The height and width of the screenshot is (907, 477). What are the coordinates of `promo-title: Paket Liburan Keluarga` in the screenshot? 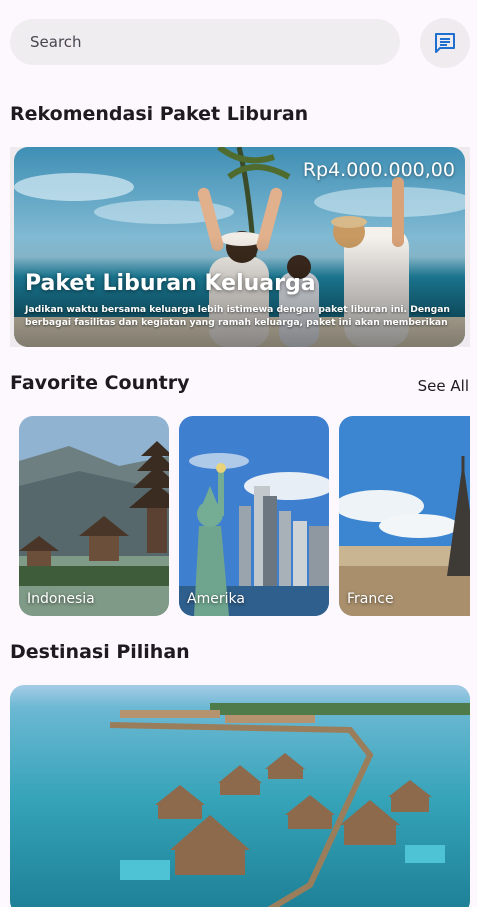 It's located at (170, 283).